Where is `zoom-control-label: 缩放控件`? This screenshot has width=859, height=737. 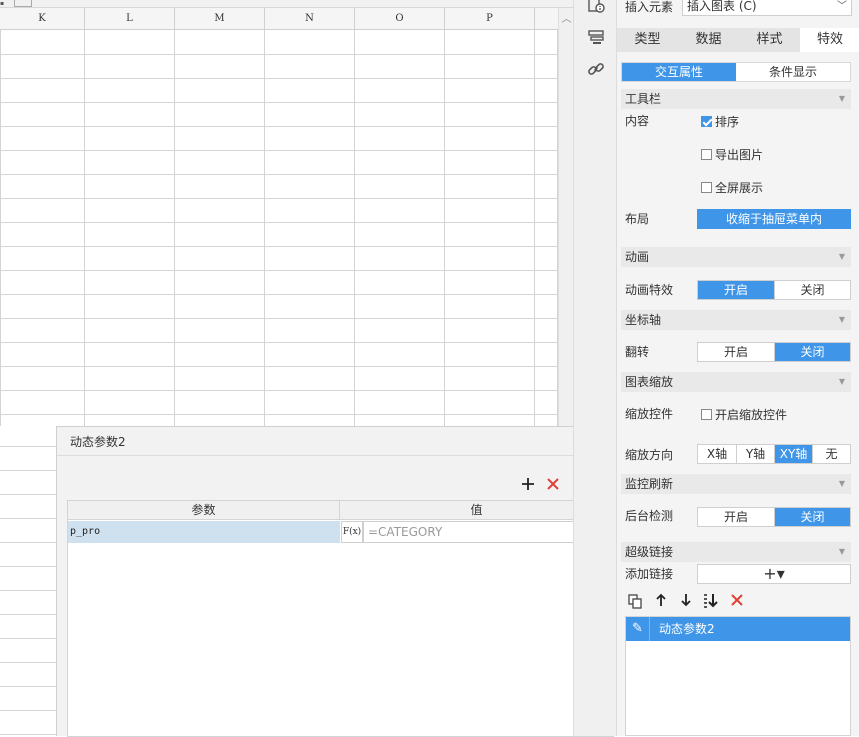 zoom-control-label: 缩放控件 is located at coordinates (649, 414).